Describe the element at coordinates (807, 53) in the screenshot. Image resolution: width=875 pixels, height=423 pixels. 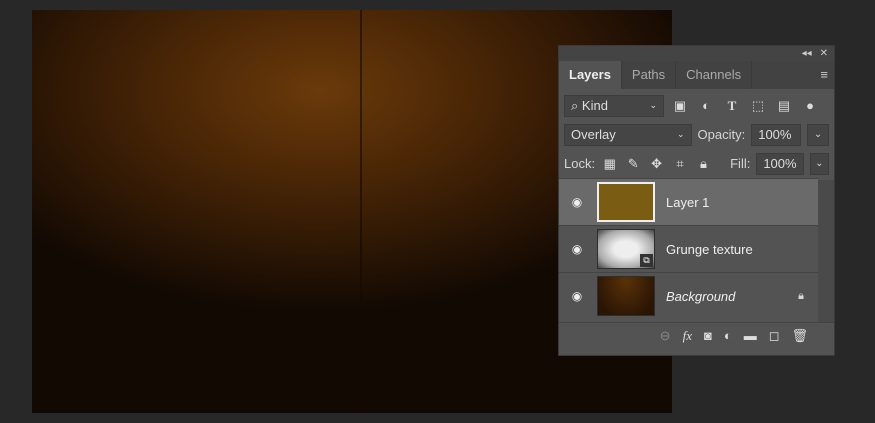
I see `collapse-icon: ◂◂` at that location.